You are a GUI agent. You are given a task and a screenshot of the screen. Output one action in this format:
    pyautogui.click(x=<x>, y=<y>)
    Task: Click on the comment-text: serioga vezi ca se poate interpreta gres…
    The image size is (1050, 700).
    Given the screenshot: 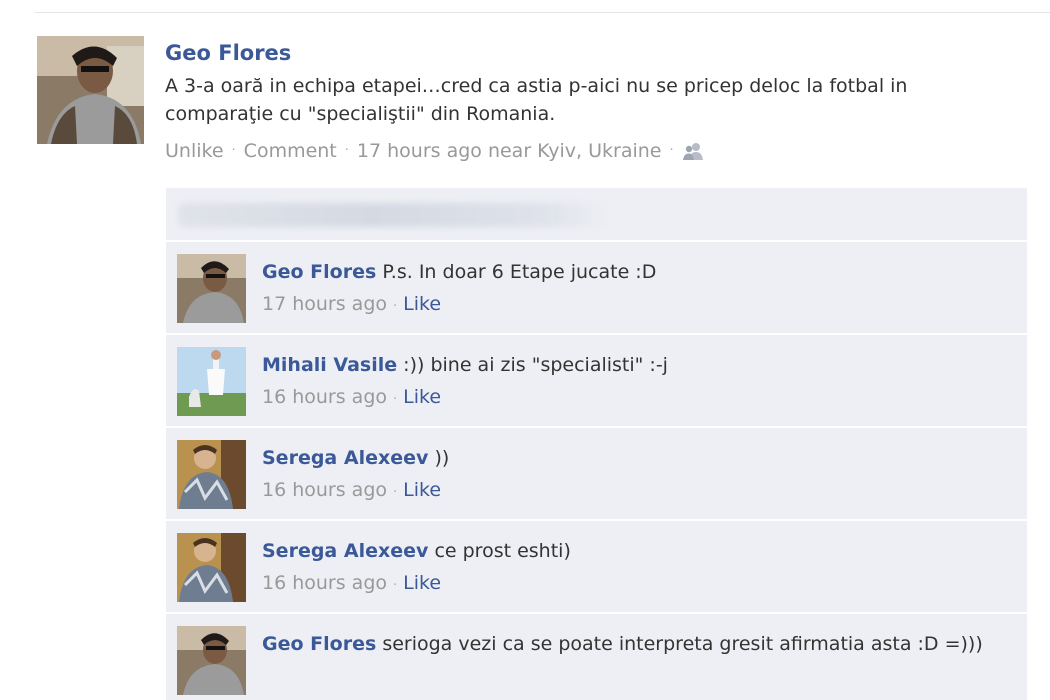 What is the action you would take?
    pyautogui.click(x=682, y=644)
    